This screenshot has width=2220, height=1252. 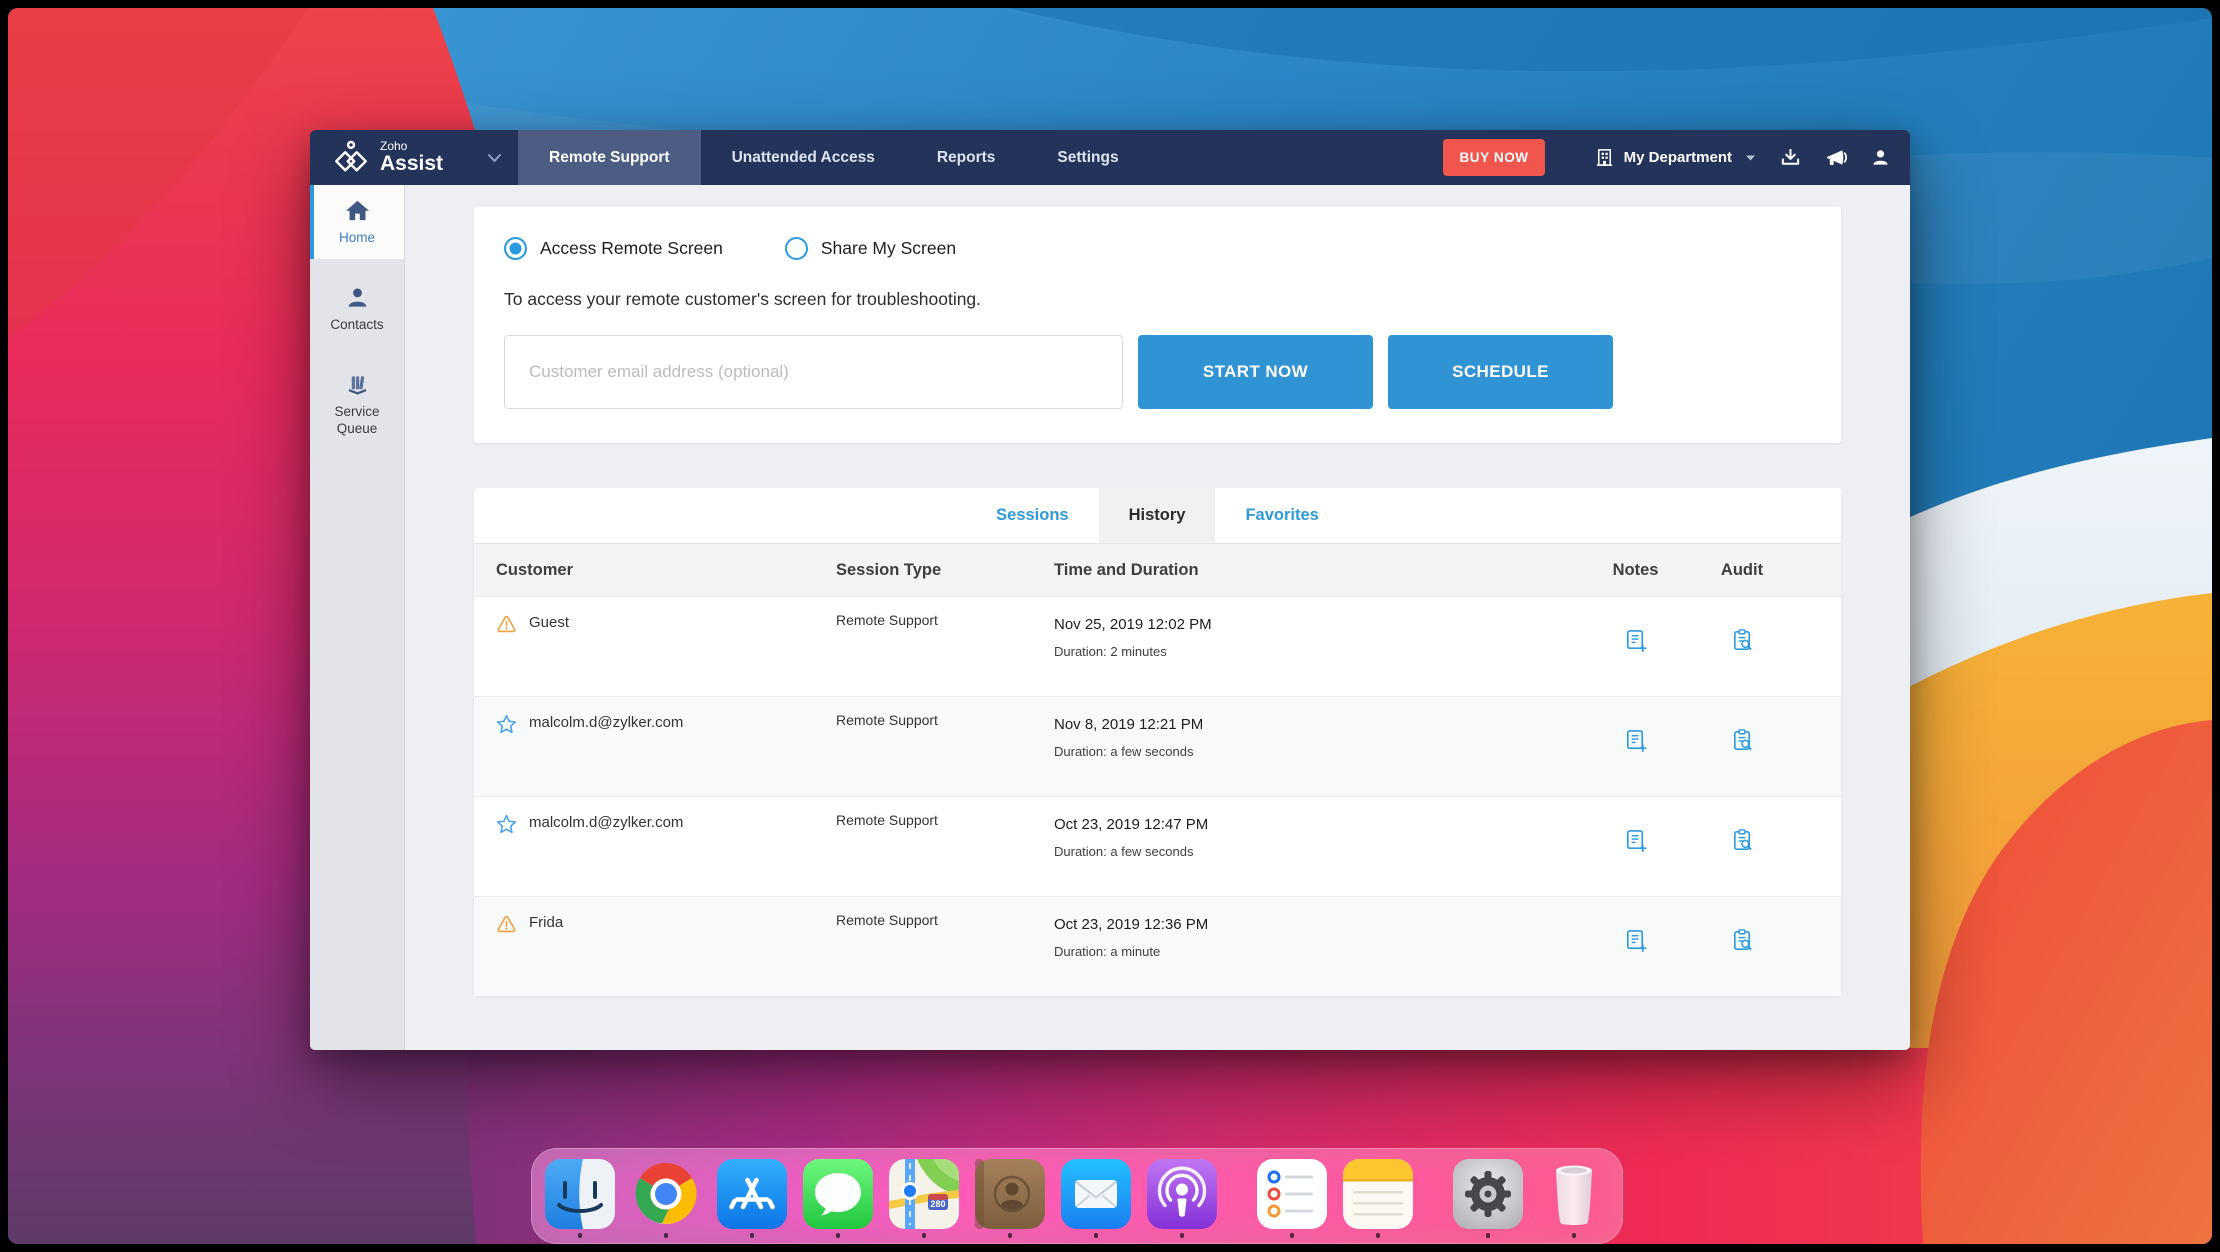 I want to click on tab-history: History, so click(x=1157, y=515).